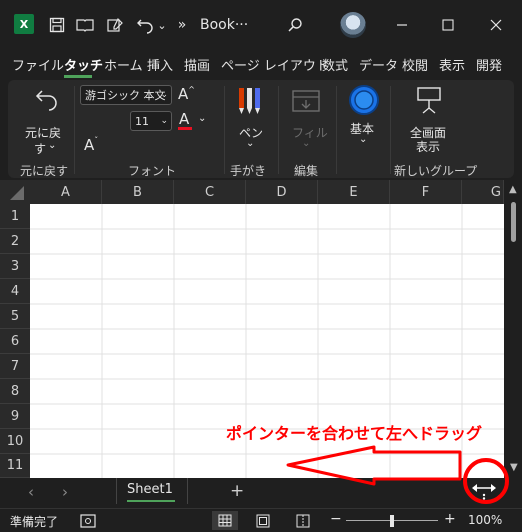 The image size is (522, 532). What do you see at coordinates (78, 76) in the screenshot?
I see `active-tab-indicator` at bounding box center [78, 76].